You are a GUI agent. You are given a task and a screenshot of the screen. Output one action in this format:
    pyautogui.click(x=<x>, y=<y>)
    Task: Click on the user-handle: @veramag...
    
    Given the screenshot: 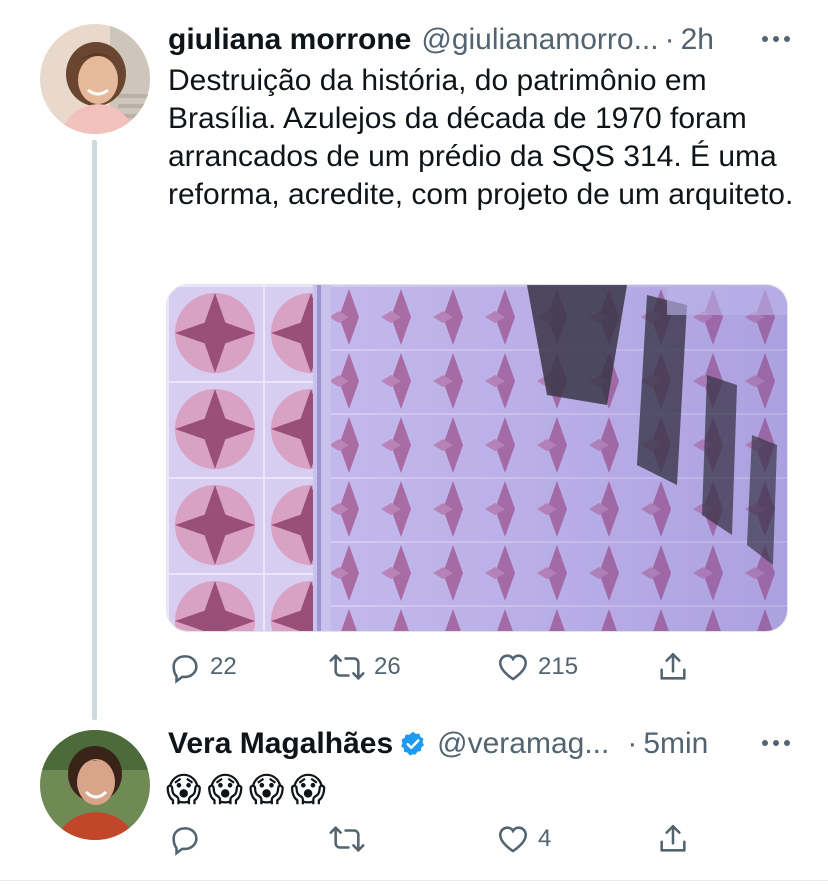 What is the action you would take?
    pyautogui.click(x=523, y=744)
    